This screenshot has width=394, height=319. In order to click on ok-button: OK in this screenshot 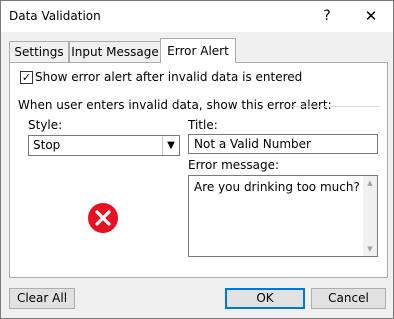, I will do `click(265, 298)`.